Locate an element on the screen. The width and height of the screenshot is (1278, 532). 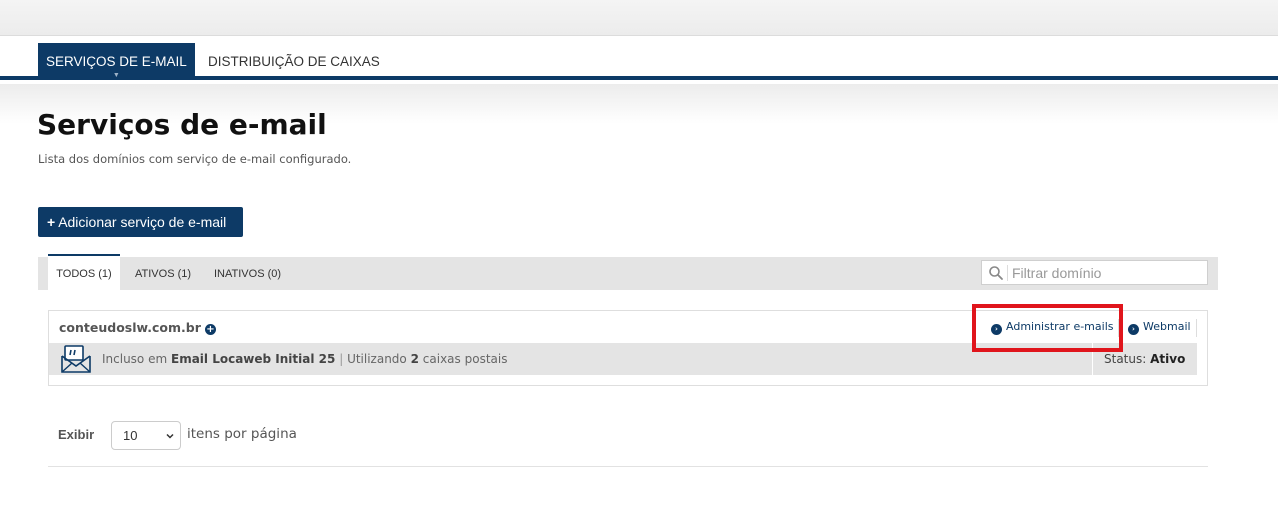
webmail-label: Webmail is located at coordinates (1167, 326).